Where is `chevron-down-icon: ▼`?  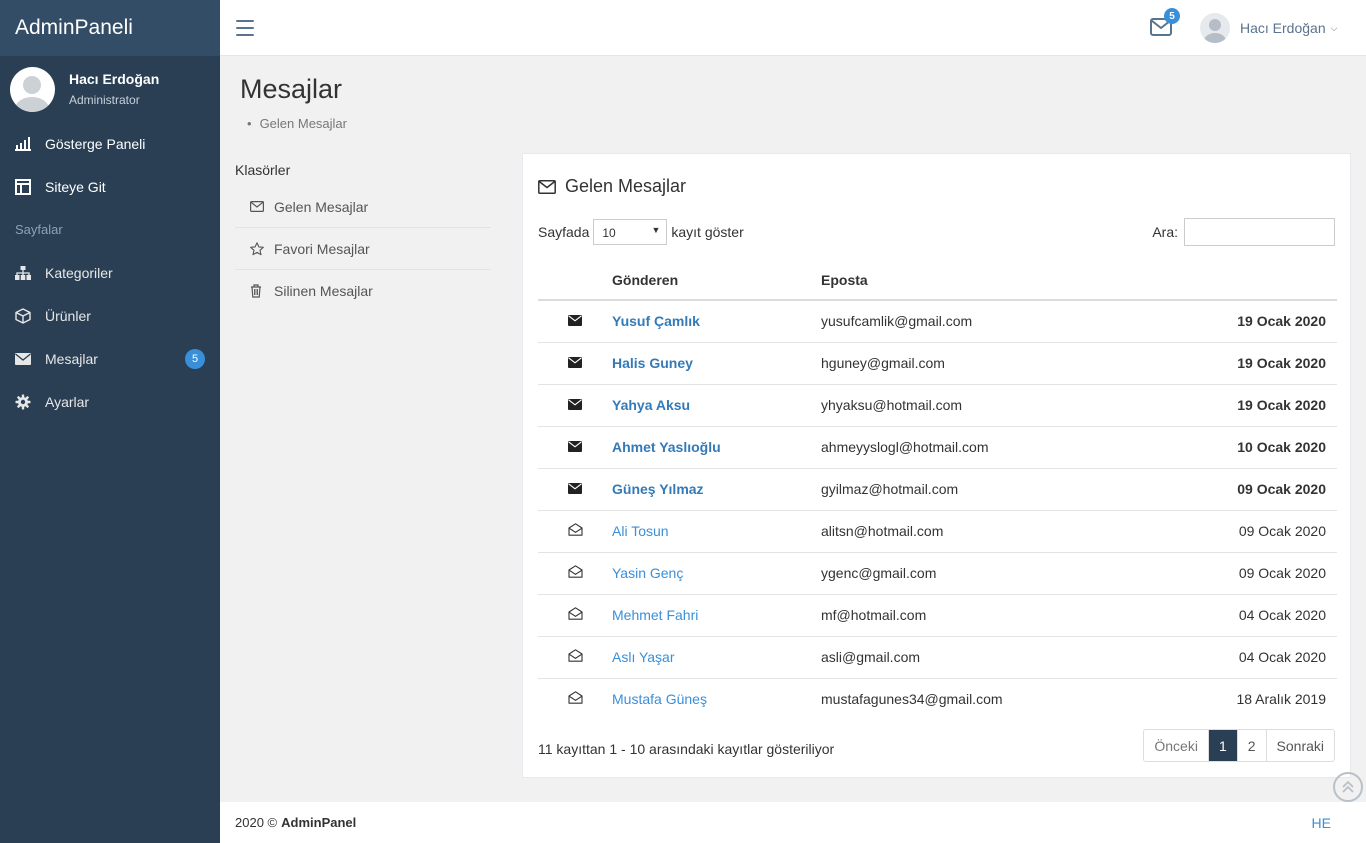
chevron-down-icon: ▼ is located at coordinates (656, 230).